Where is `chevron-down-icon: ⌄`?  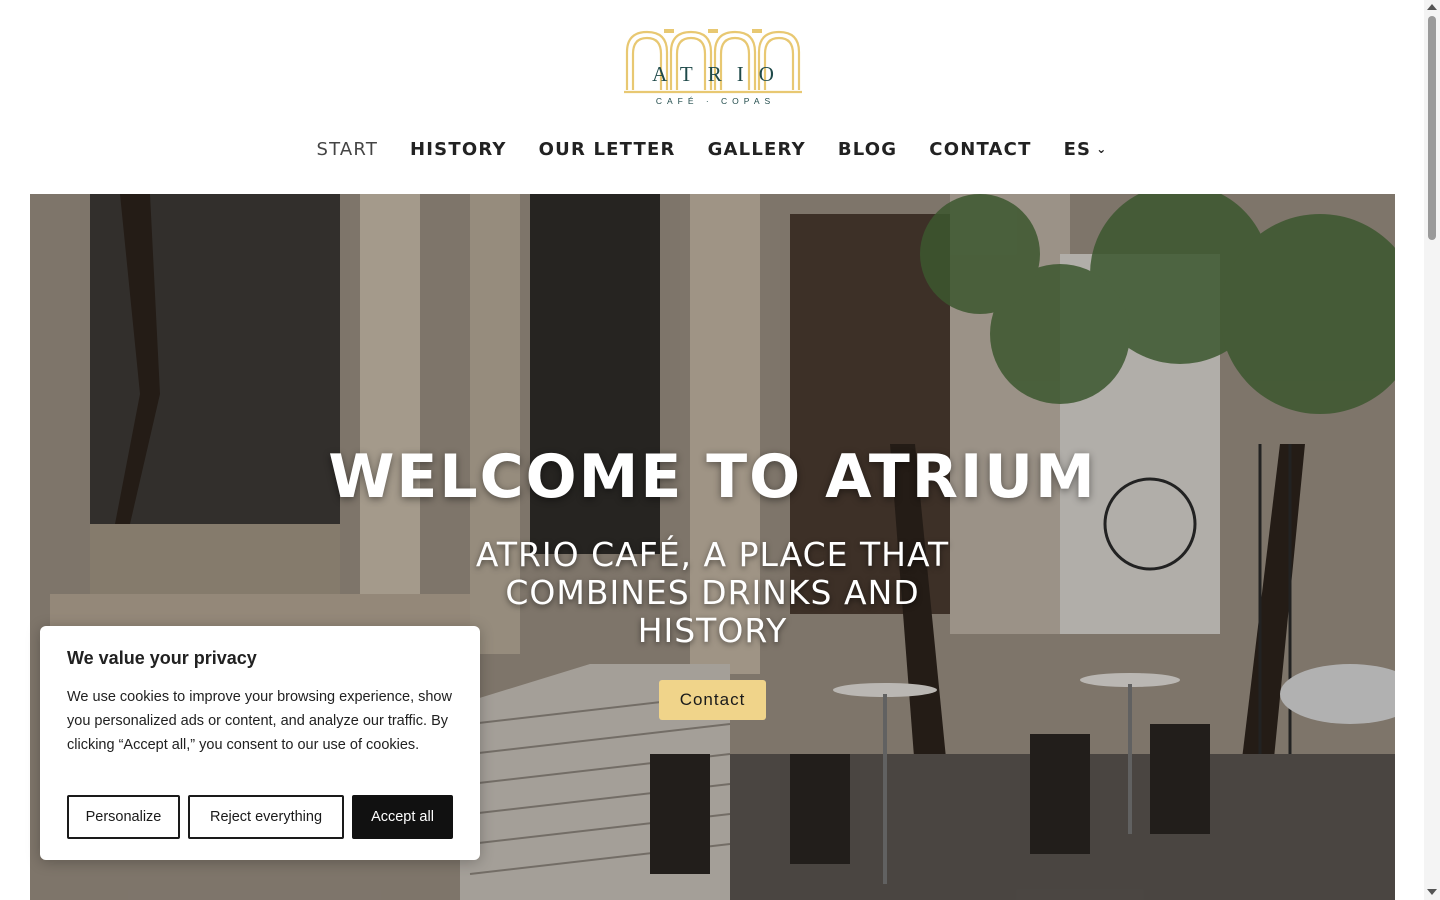 chevron-down-icon: ⌄ is located at coordinates (1102, 149).